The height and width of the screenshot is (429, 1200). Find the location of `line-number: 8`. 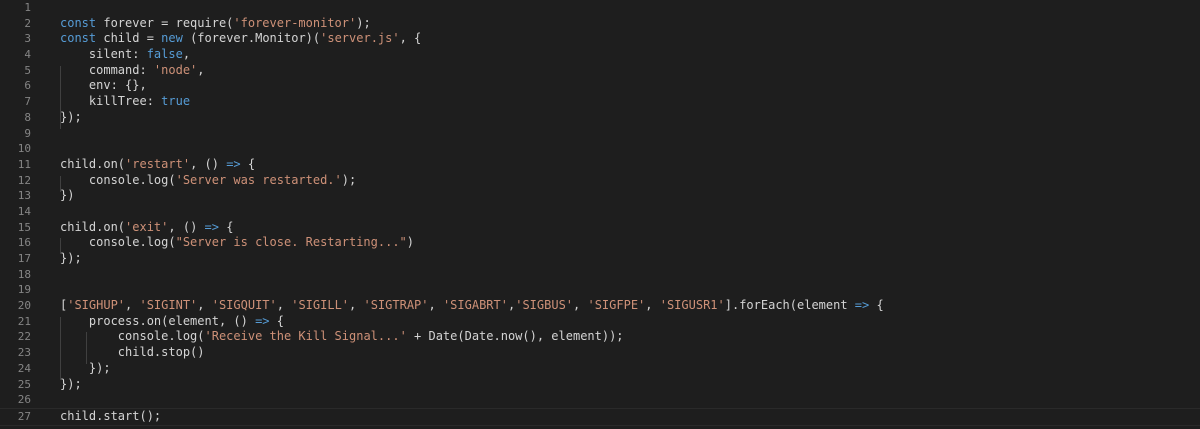

line-number: 8 is located at coordinates (27, 117).